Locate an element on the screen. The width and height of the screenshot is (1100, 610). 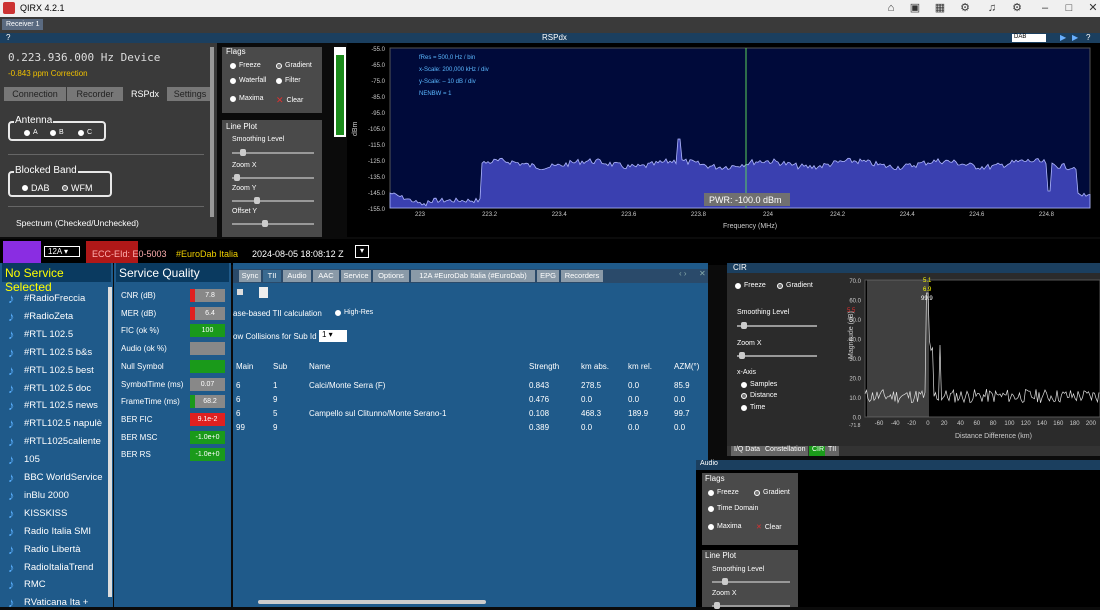
quality-label: SymbolTime (ms) is located at coordinates (152, 384).